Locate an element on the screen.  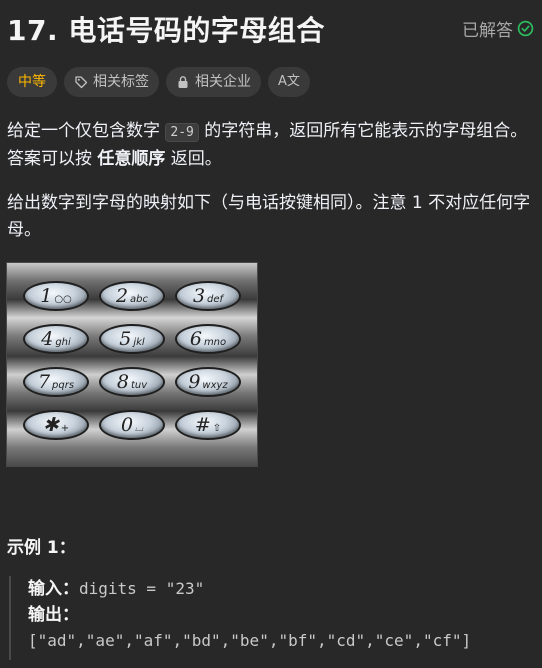
keypad-key-11: 0 ⌴ is located at coordinates (132, 425).